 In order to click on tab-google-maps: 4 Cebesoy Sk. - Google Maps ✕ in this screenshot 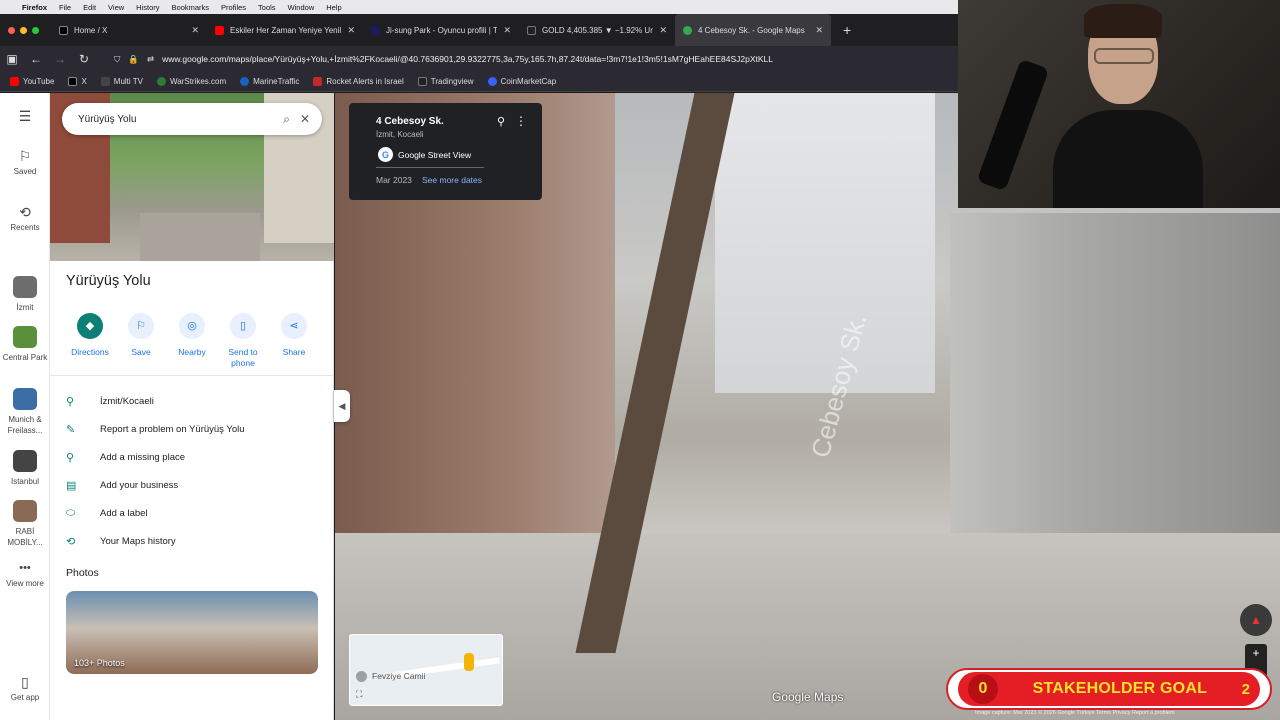, I will do `click(753, 30)`.